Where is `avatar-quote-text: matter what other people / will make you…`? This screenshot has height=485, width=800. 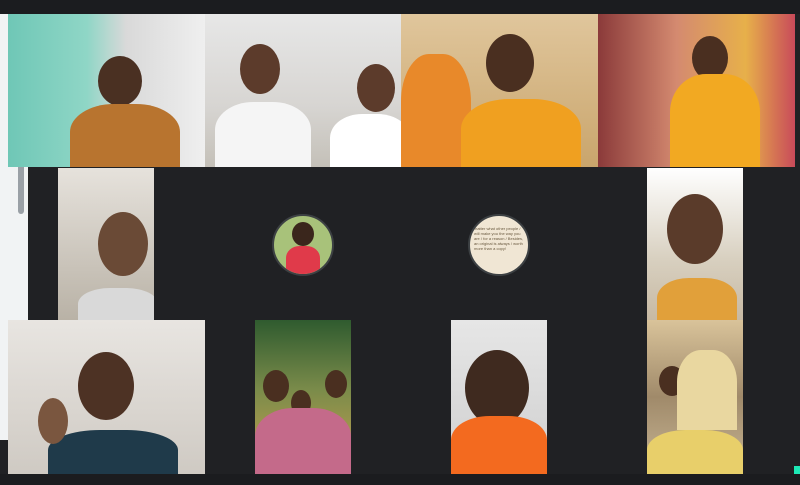
avatar-quote-text: matter what other people / will make you… is located at coordinates (499, 238).